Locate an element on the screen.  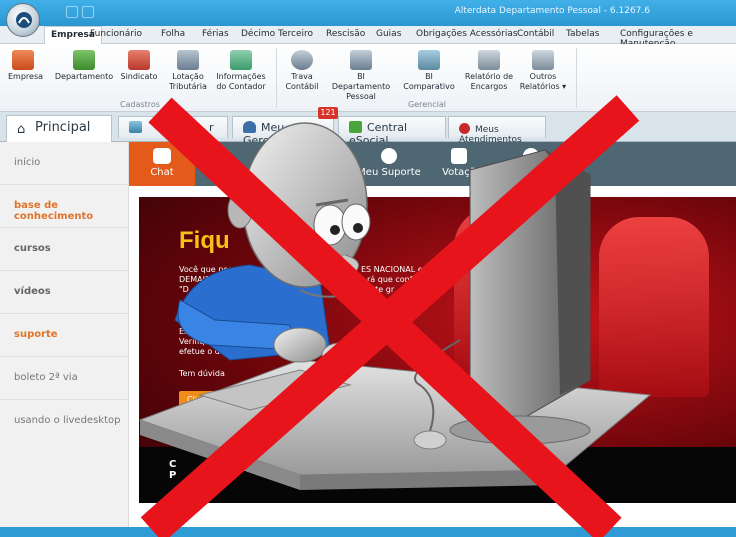
sidebar-item-suporte: suporte is located at coordinates (64, 335).